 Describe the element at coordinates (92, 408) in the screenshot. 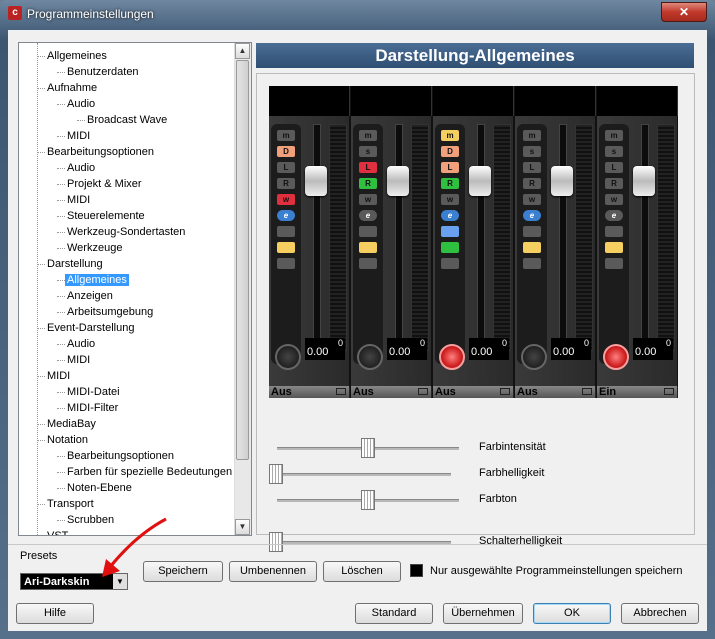

I see `tree-item: MIDI-Filter` at that location.